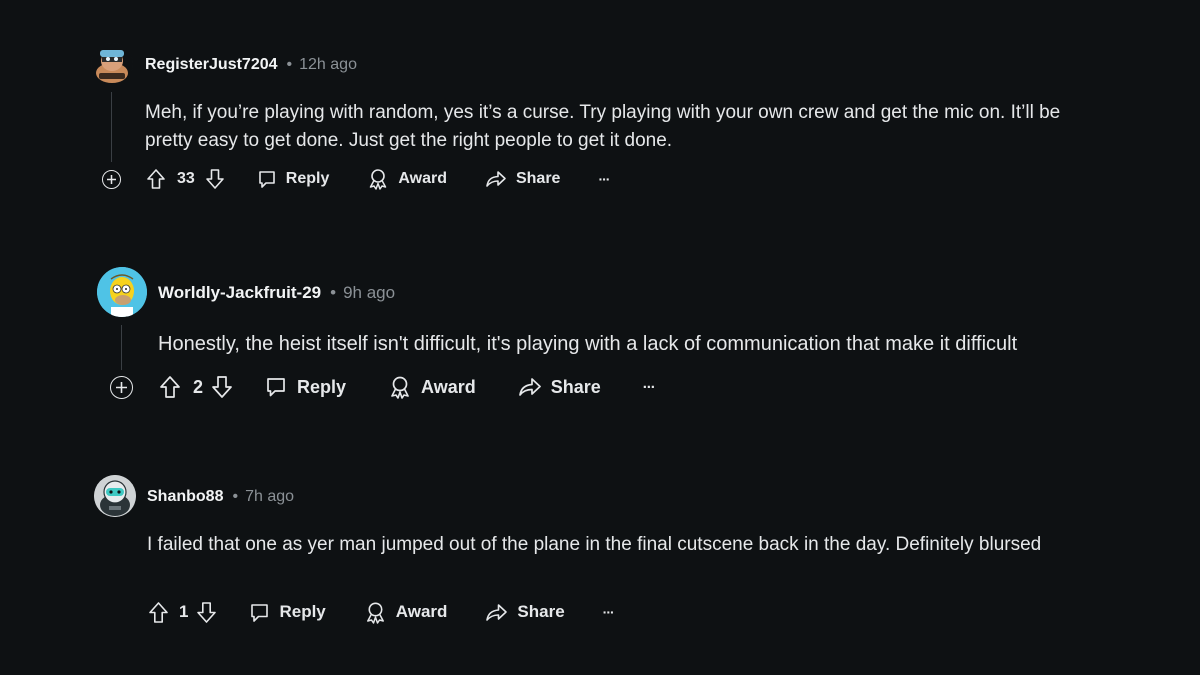  What do you see at coordinates (369, 293) in the screenshot?
I see `timestamp: 9h ago` at bounding box center [369, 293].